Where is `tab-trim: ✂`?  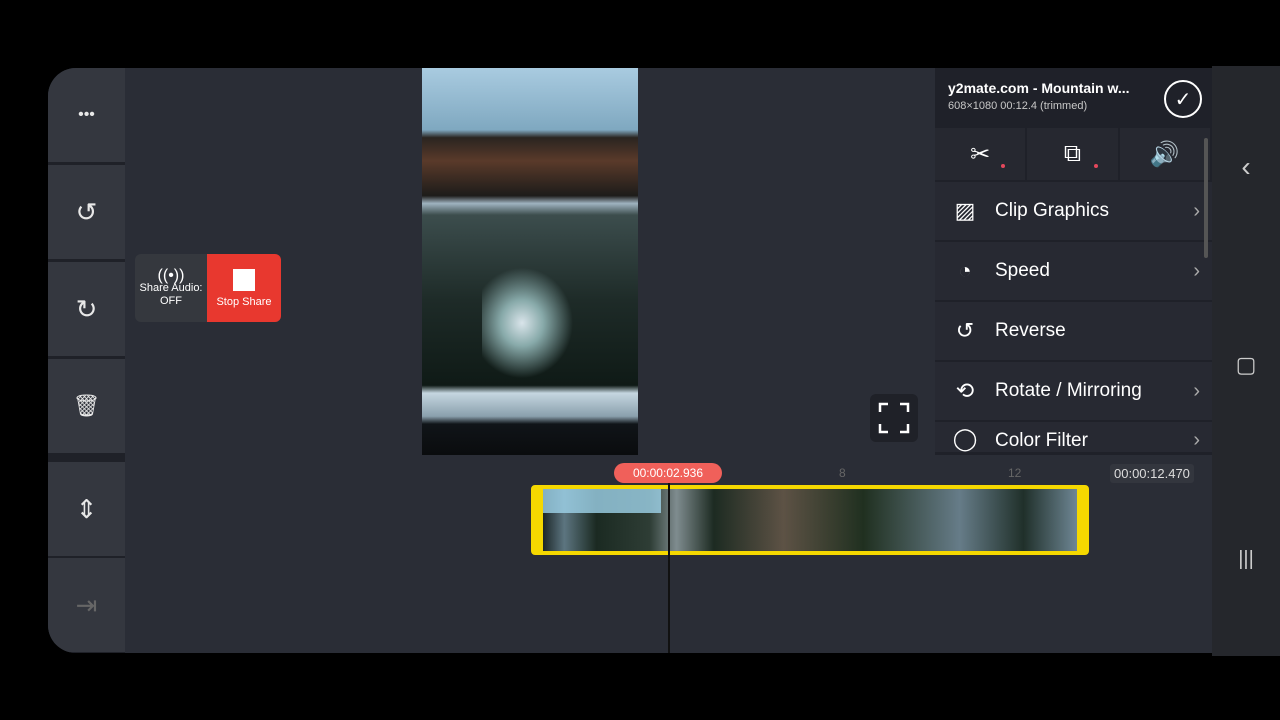 tab-trim: ✂ is located at coordinates (980, 154).